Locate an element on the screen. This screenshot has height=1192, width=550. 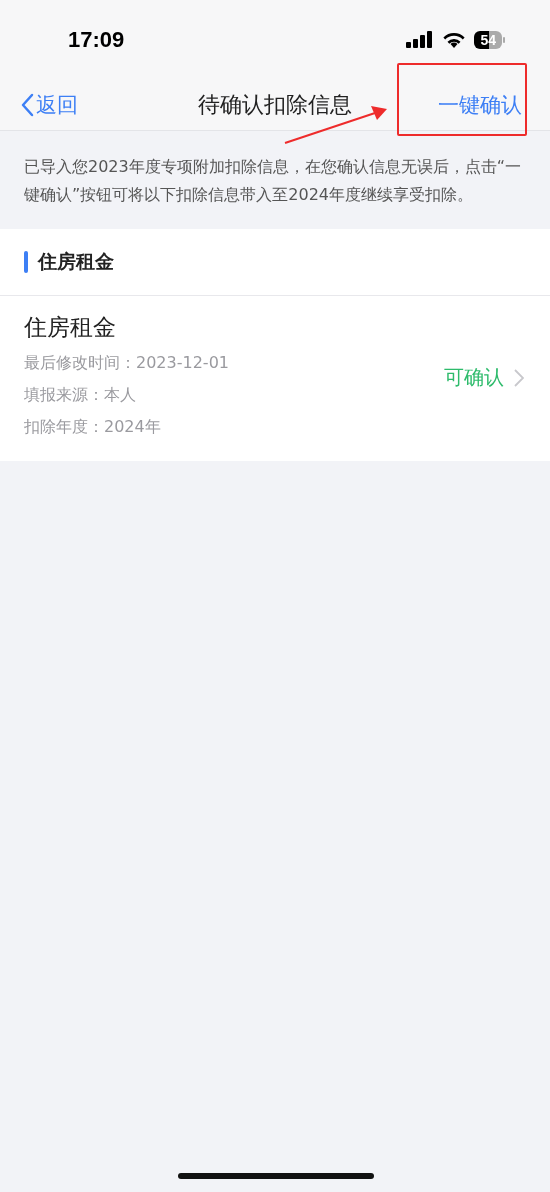
wifi-icon is located at coordinates (454, 40).